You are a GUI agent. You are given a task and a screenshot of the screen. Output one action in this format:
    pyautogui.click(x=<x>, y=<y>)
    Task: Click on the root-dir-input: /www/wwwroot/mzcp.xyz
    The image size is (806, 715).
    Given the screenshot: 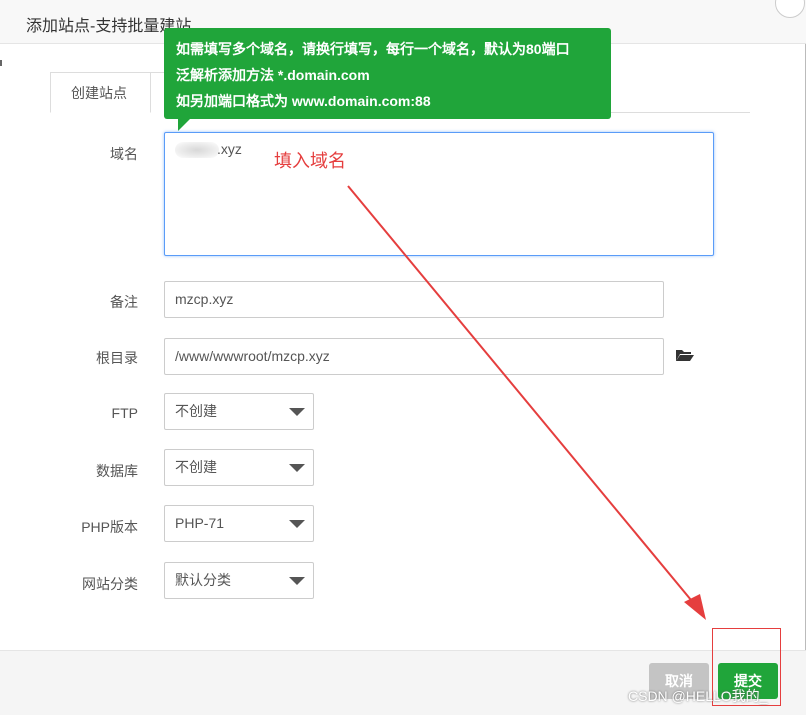 What is the action you would take?
    pyautogui.click(x=414, y=356)
    